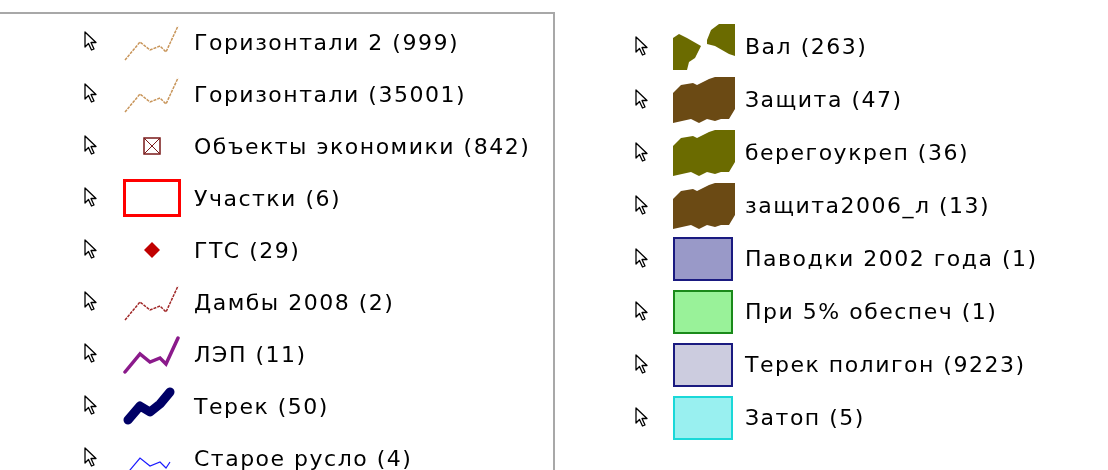 This screenshot has height=470, width=1108. Describe the element at coordinates (871, 312) in the screenshot. I see `layer-label: При 5% обеспеч (1)` at that location.